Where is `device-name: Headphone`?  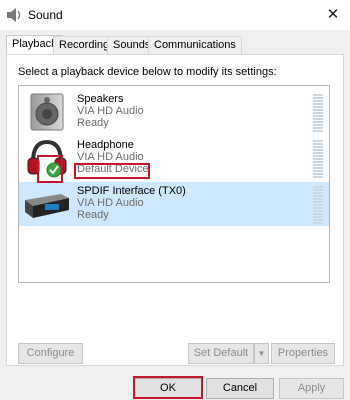
device-name: Headphone is located at coordinates (105, 145).